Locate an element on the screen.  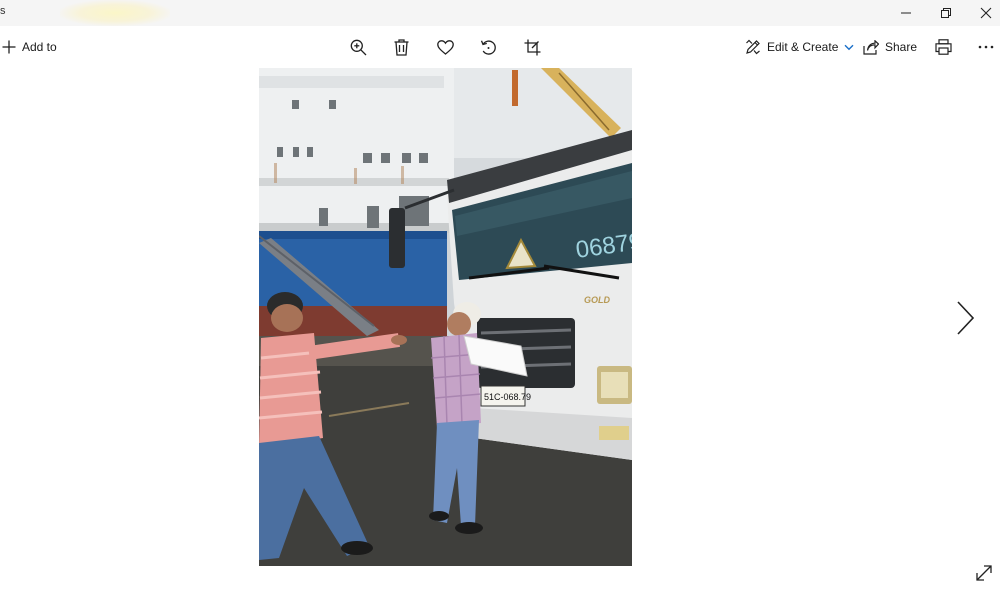
share-button: Share is located at coordinates (890, 47).